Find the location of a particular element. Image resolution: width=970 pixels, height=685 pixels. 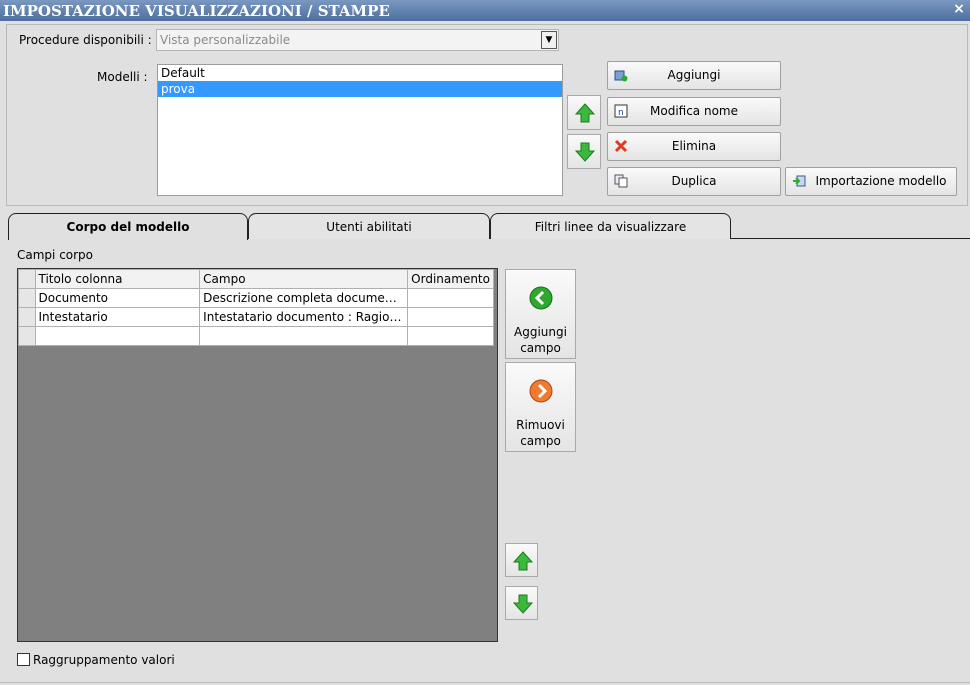

move-model-up-button is located at coordinates (584, 112).